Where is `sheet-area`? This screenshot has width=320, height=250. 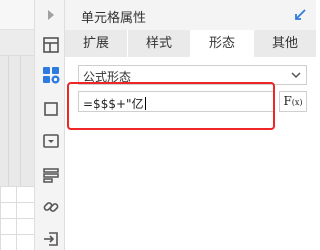 sheet-area is located at coordinates (17, 125).